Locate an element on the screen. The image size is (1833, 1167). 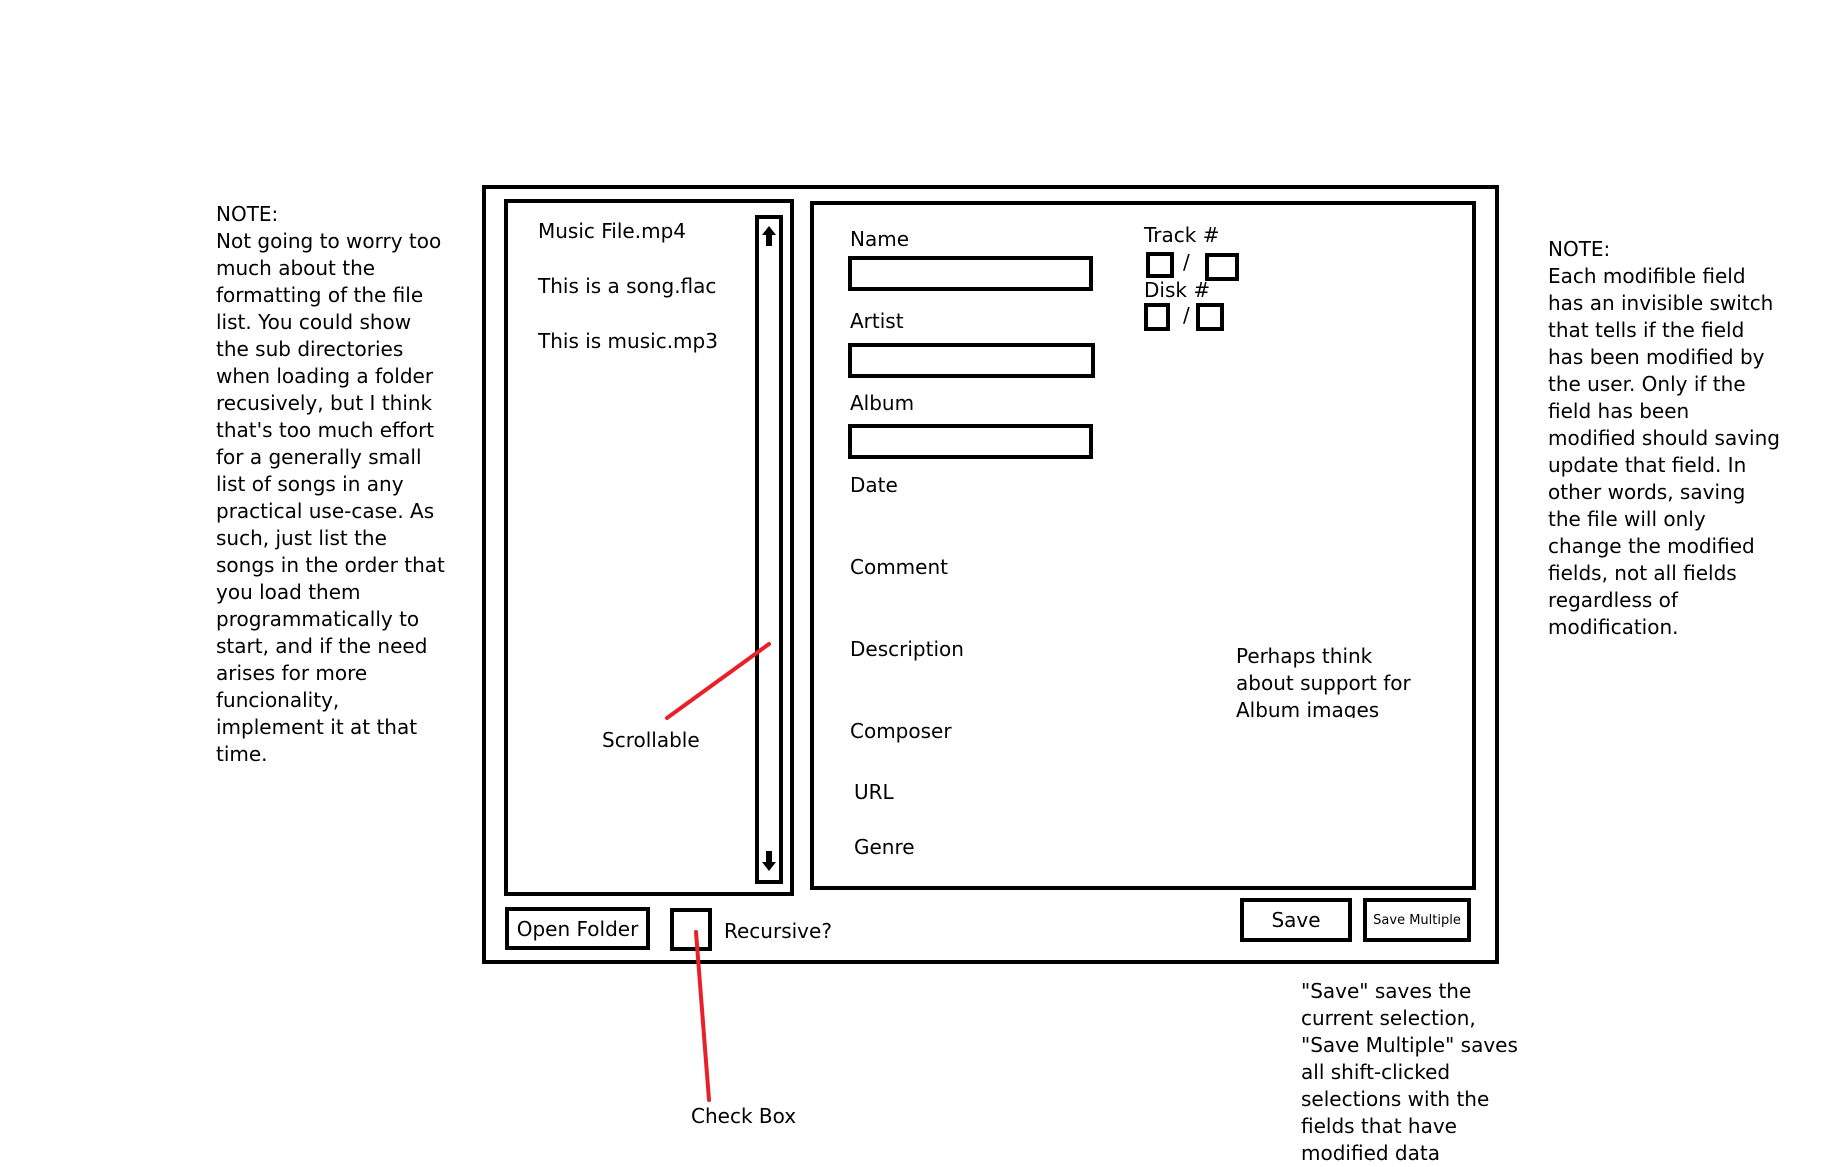
album-input is located at coordinates (970, 441).